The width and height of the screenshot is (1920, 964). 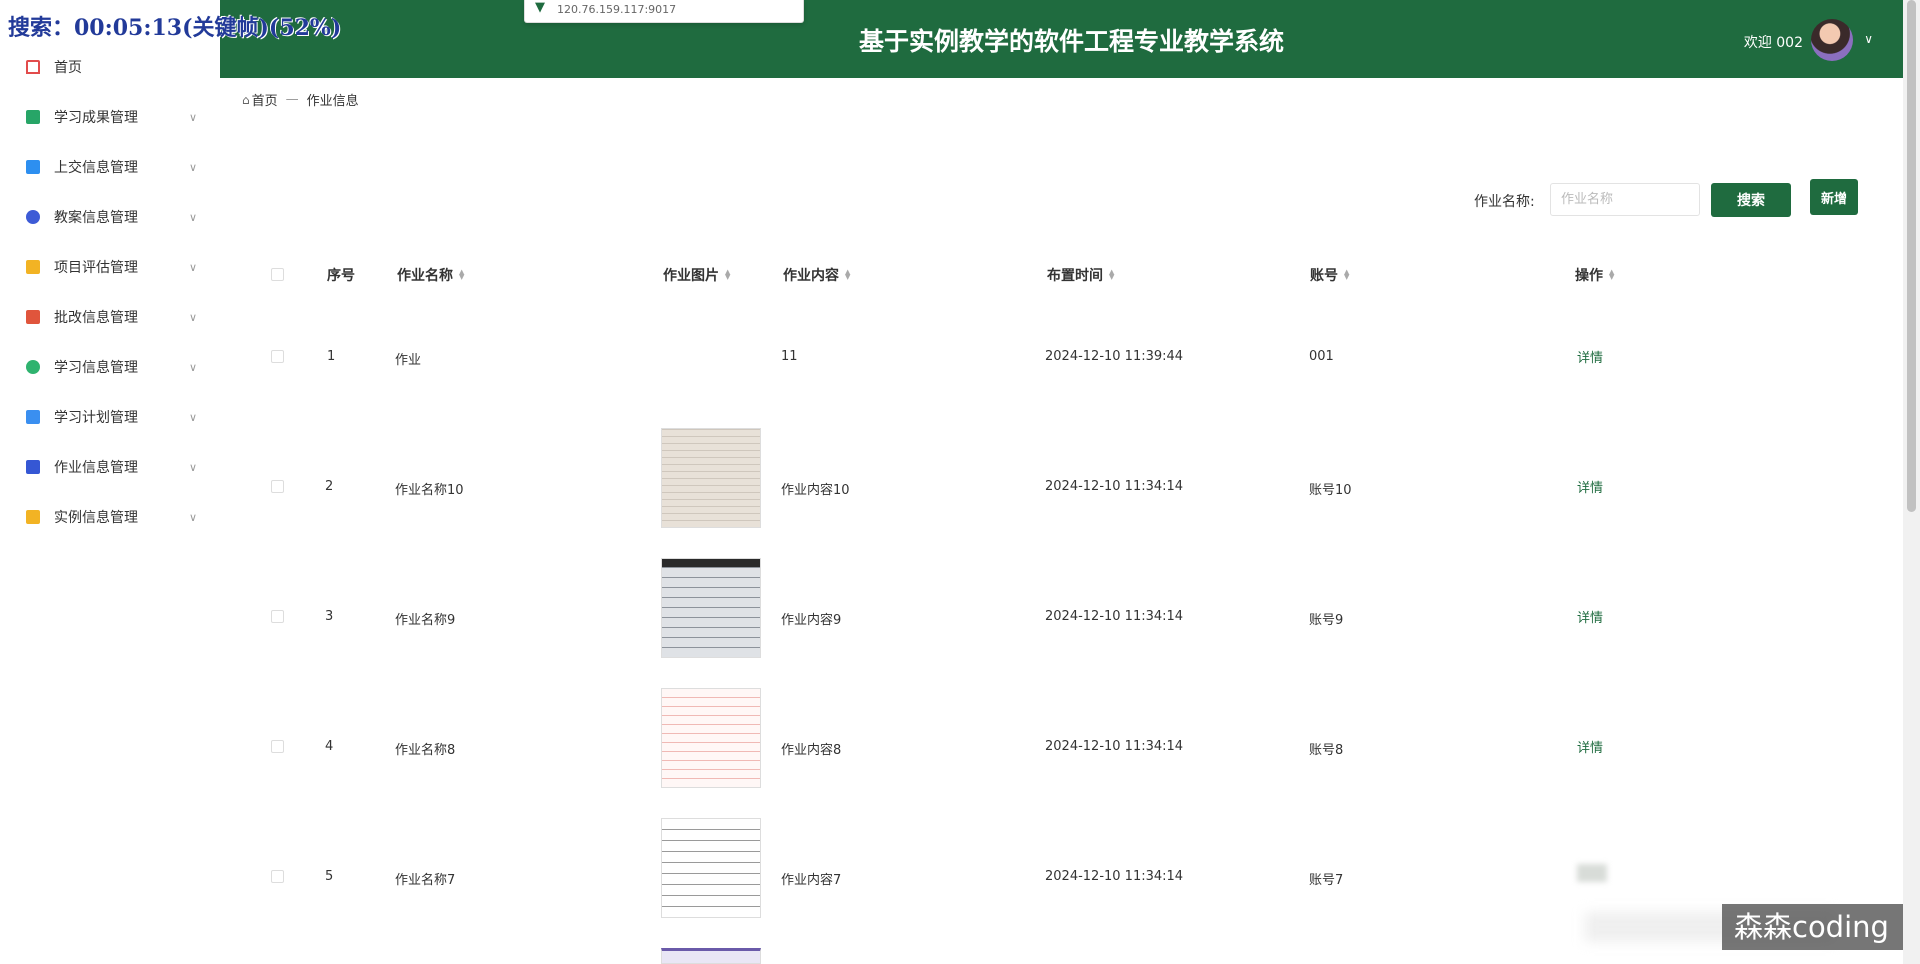 What do you see at coordinates (329, 486) in the screenshot?
I see `cell-no: 2` at bounding box center [329, 486].